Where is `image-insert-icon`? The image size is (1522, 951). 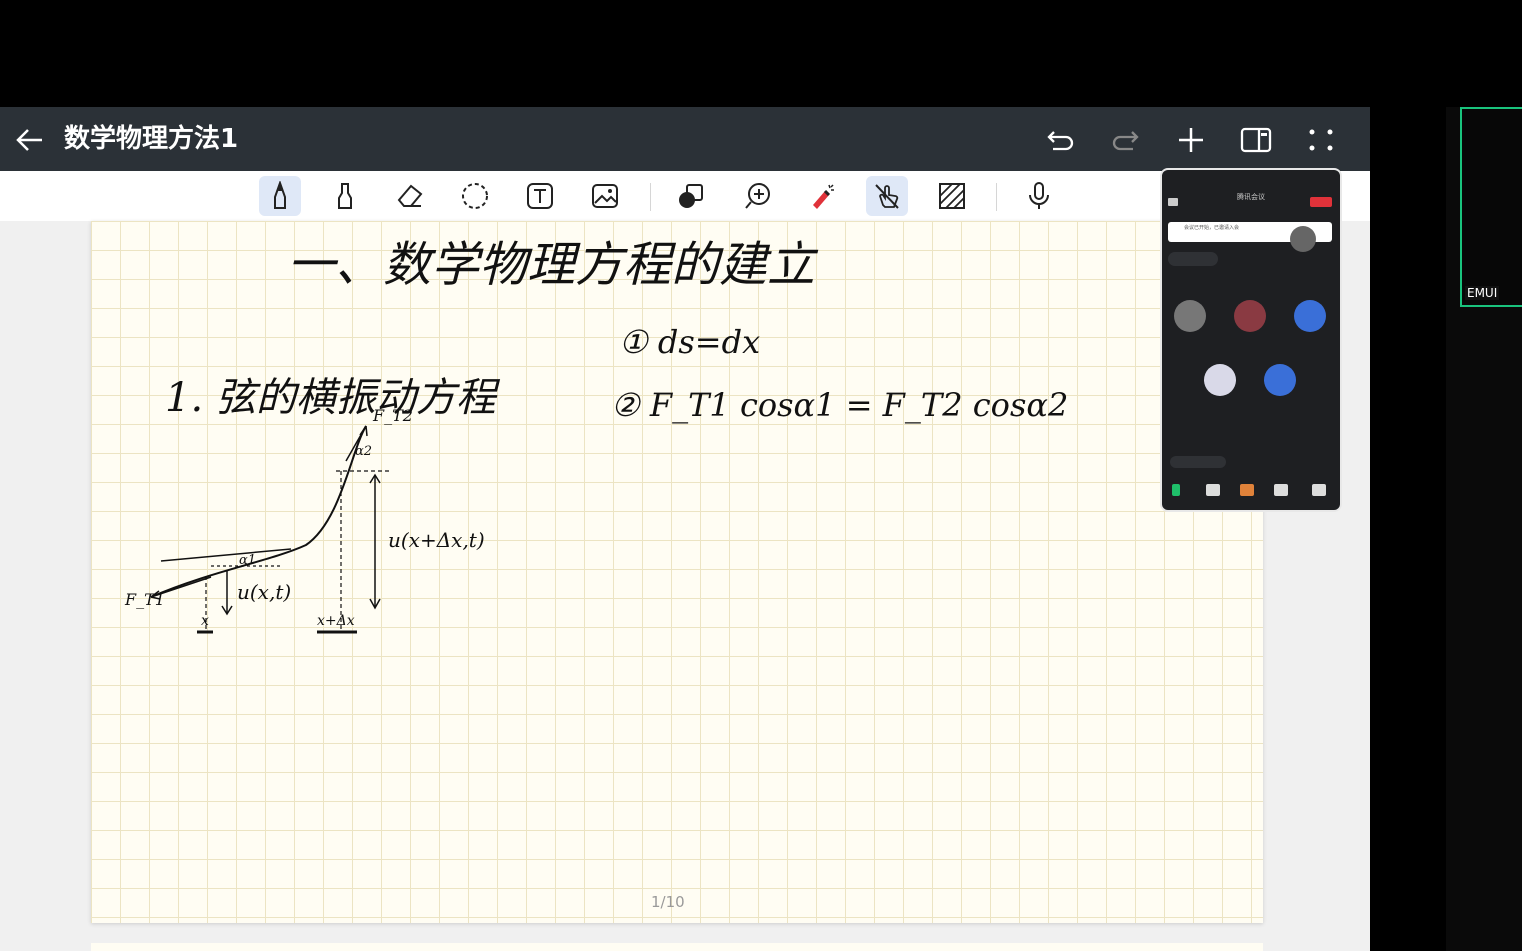
image-insert-icon is located at coordinates (605, 196).